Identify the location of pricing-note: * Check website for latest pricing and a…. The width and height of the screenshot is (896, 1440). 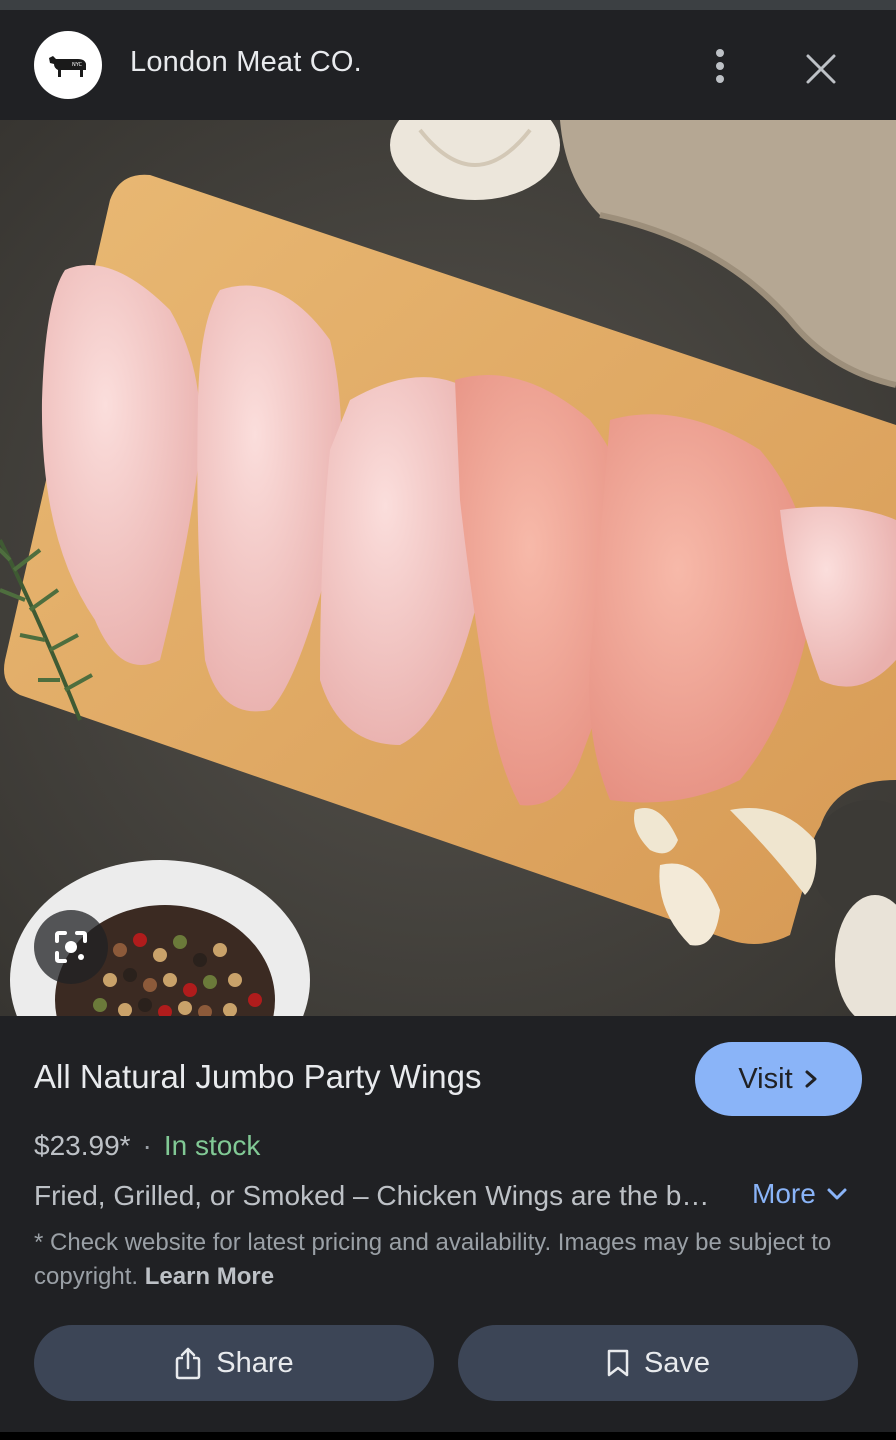
(449, 1260).